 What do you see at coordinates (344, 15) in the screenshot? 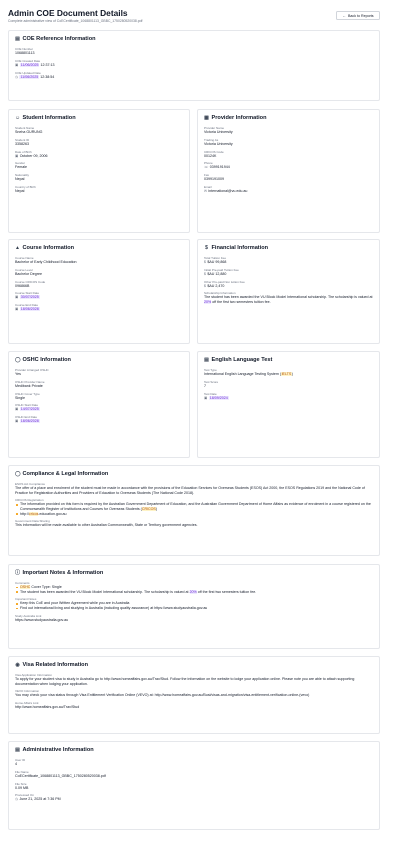
I see `arrow-left-icon: ←` at bounding box center [344, 15].